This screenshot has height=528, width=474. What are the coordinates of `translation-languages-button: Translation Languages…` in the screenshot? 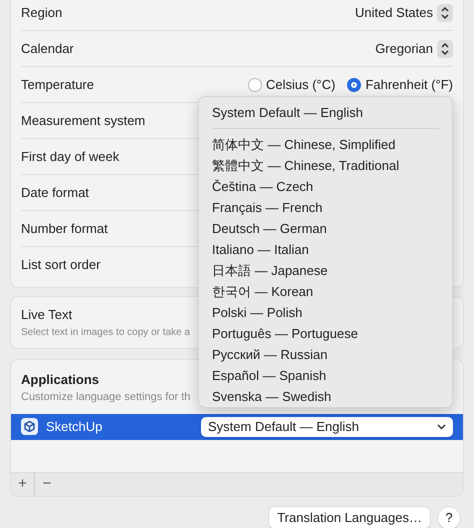 It's located at (349, 517).